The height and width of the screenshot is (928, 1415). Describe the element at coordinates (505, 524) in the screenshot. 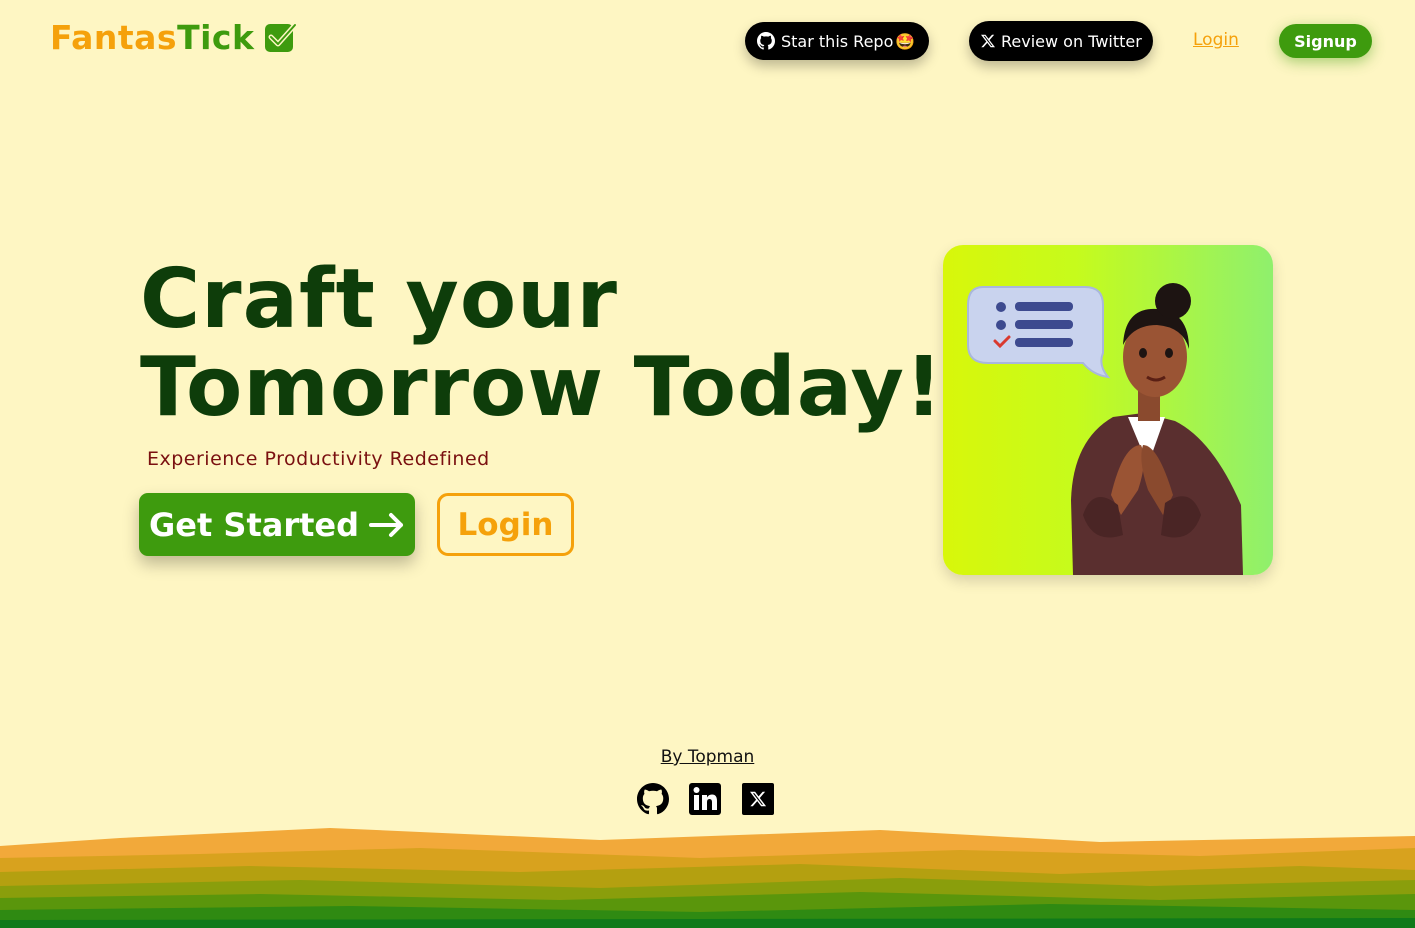

I see `hero-login-button: Login` at that location.